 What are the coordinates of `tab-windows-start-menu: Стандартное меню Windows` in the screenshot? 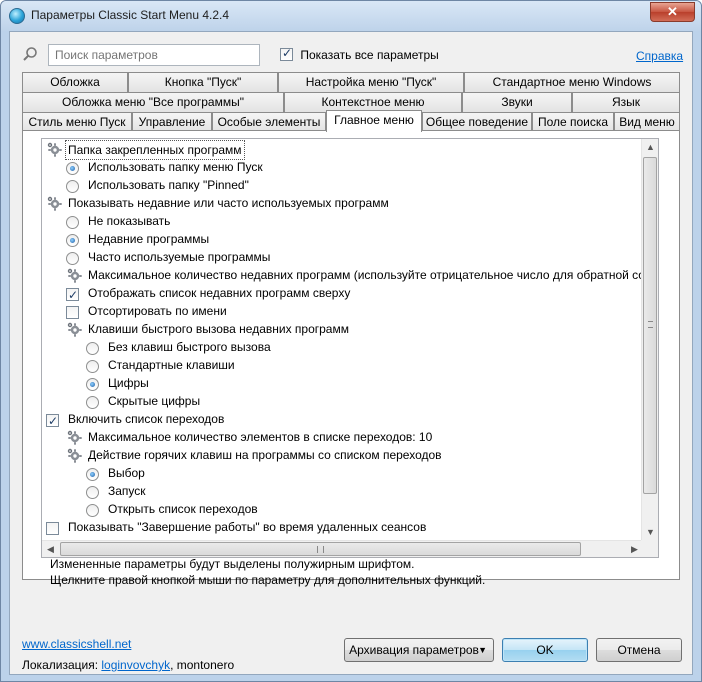 It's located at (572, 82).